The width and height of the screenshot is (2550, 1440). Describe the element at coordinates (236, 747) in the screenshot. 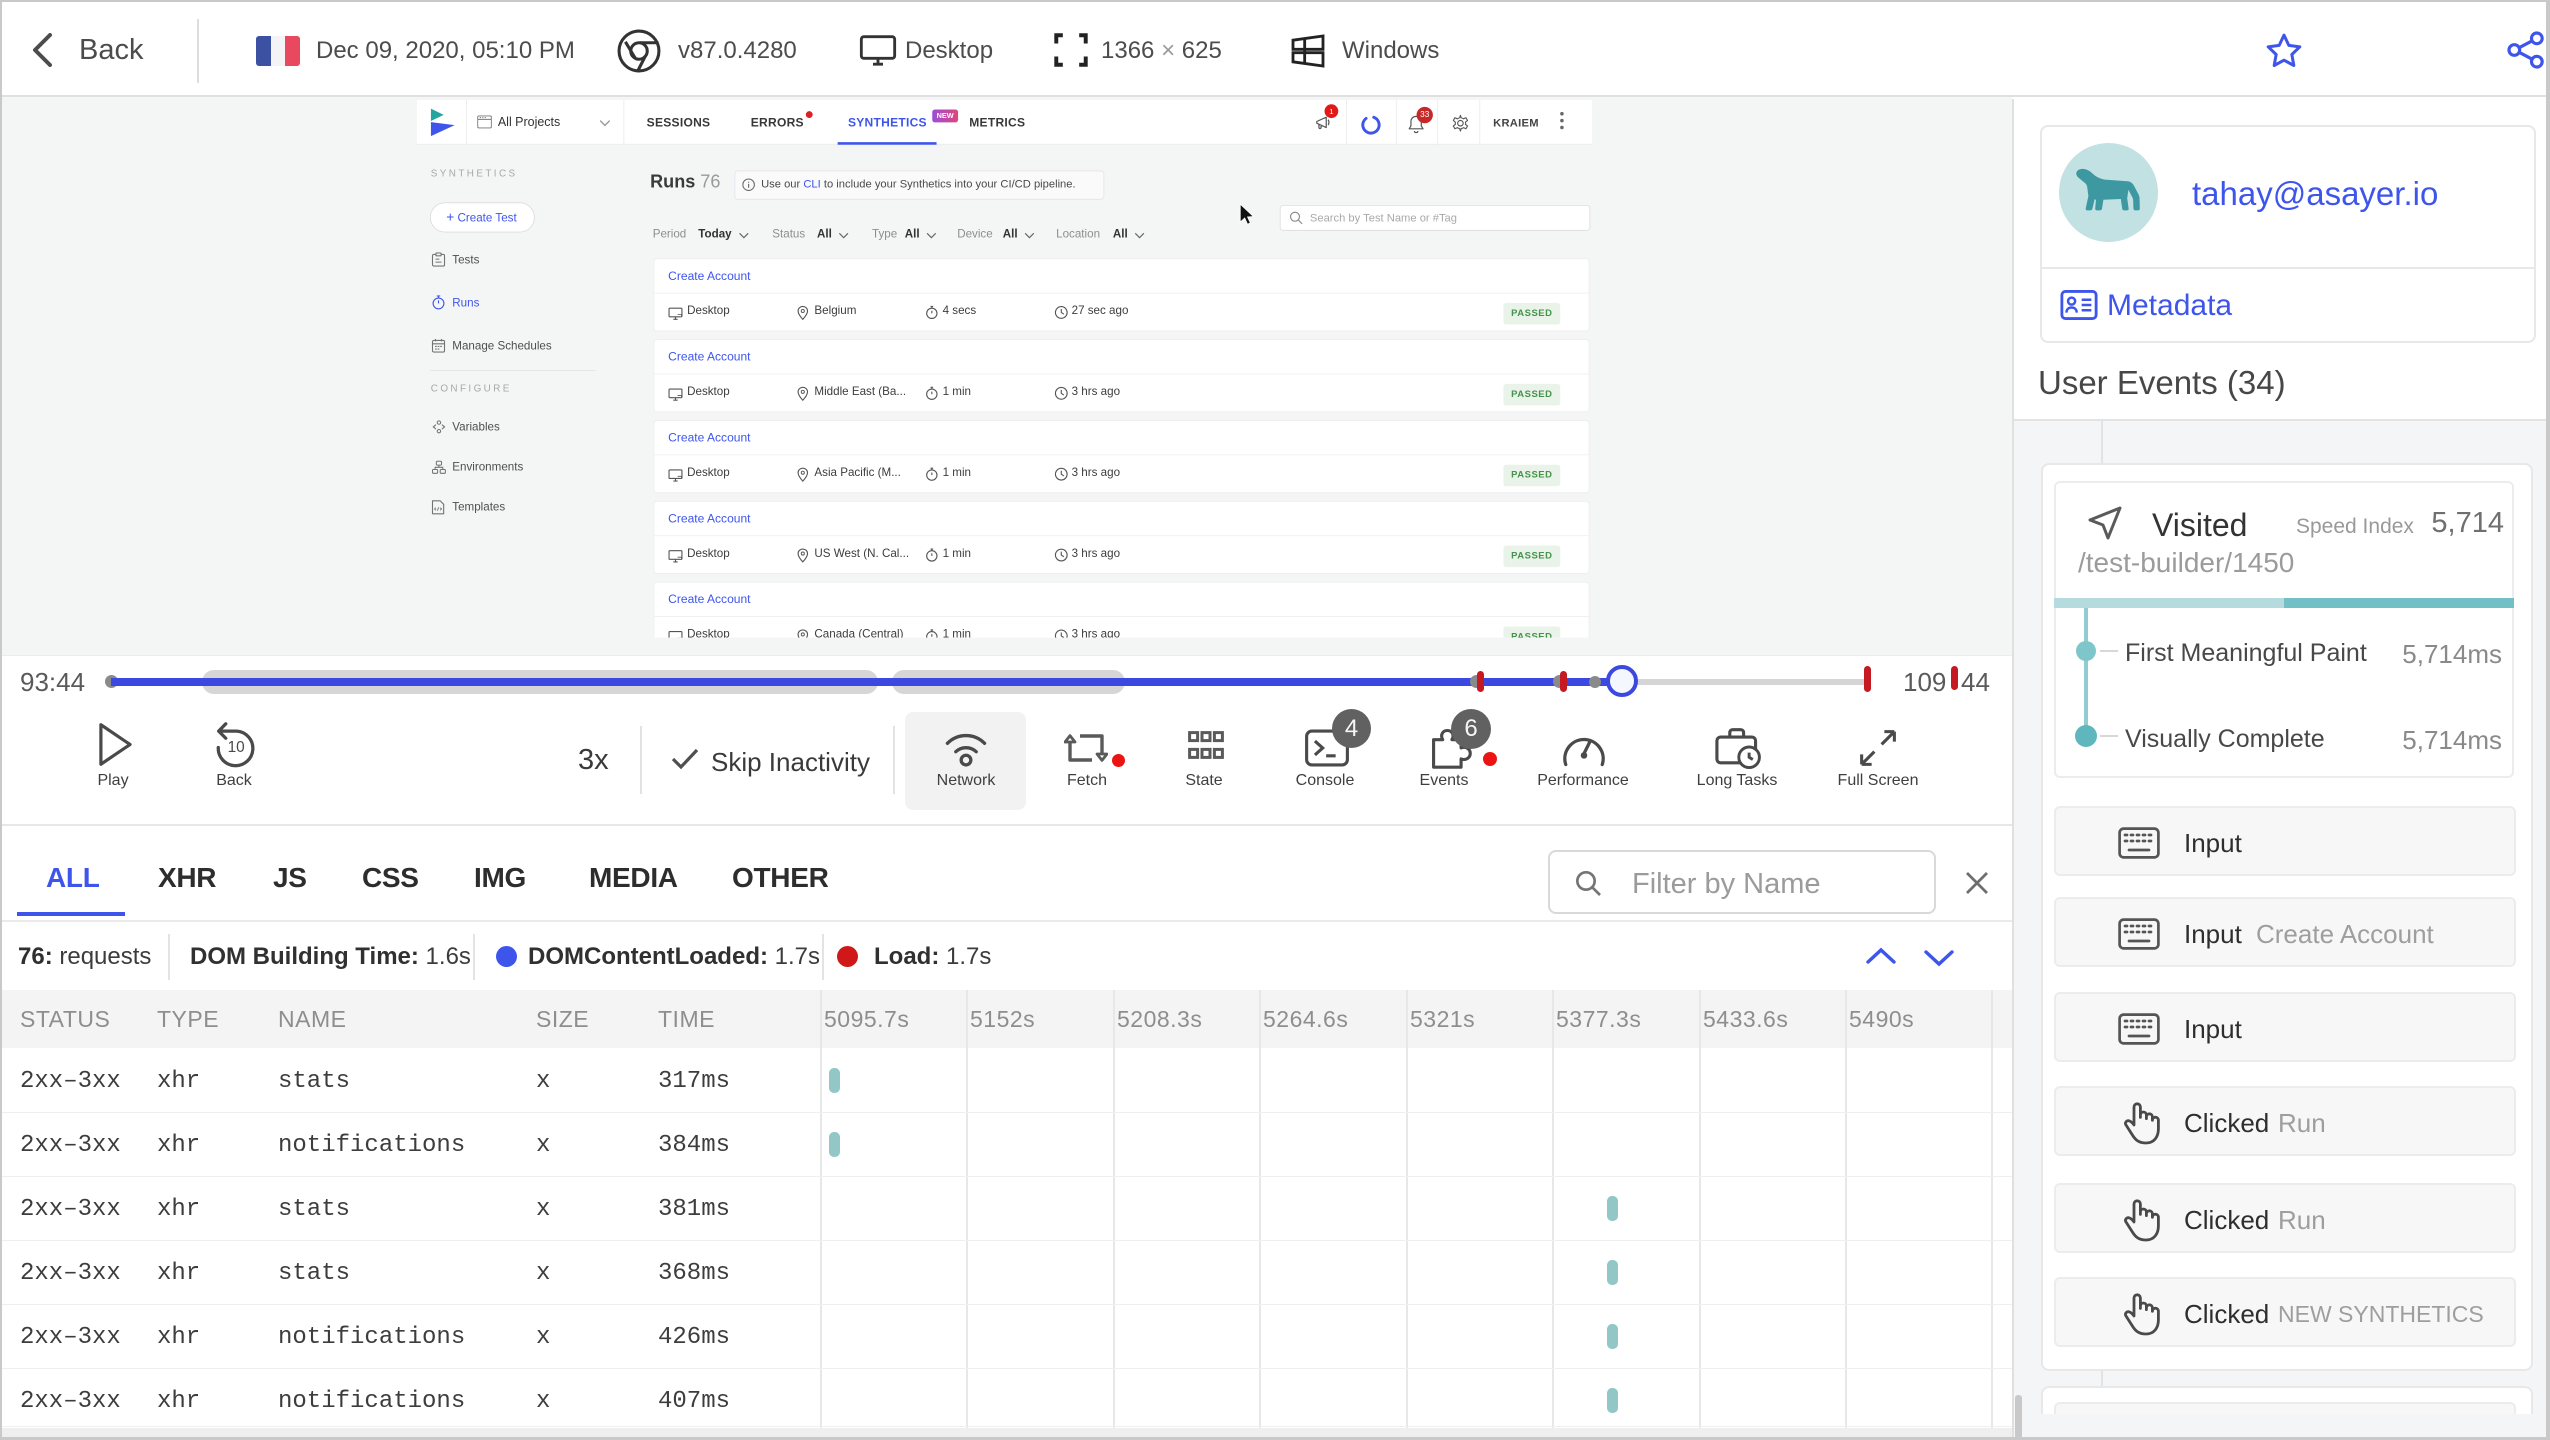

I see `svg-text: 10` at that location.